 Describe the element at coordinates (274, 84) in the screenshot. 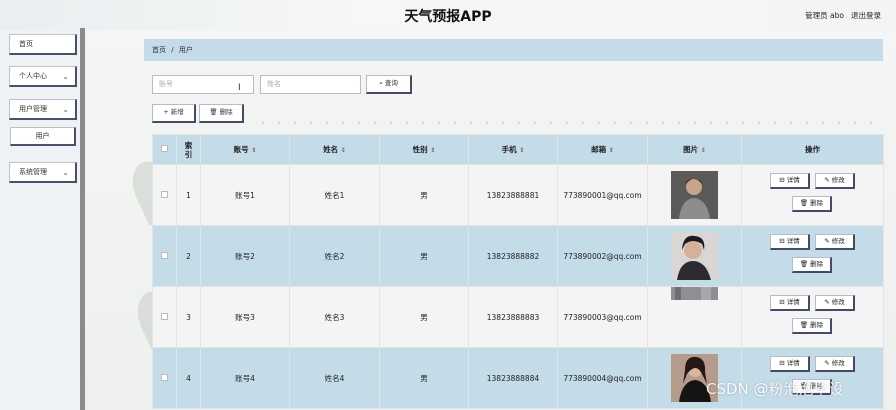

I see `name-placeholder: 姓名` at that location.